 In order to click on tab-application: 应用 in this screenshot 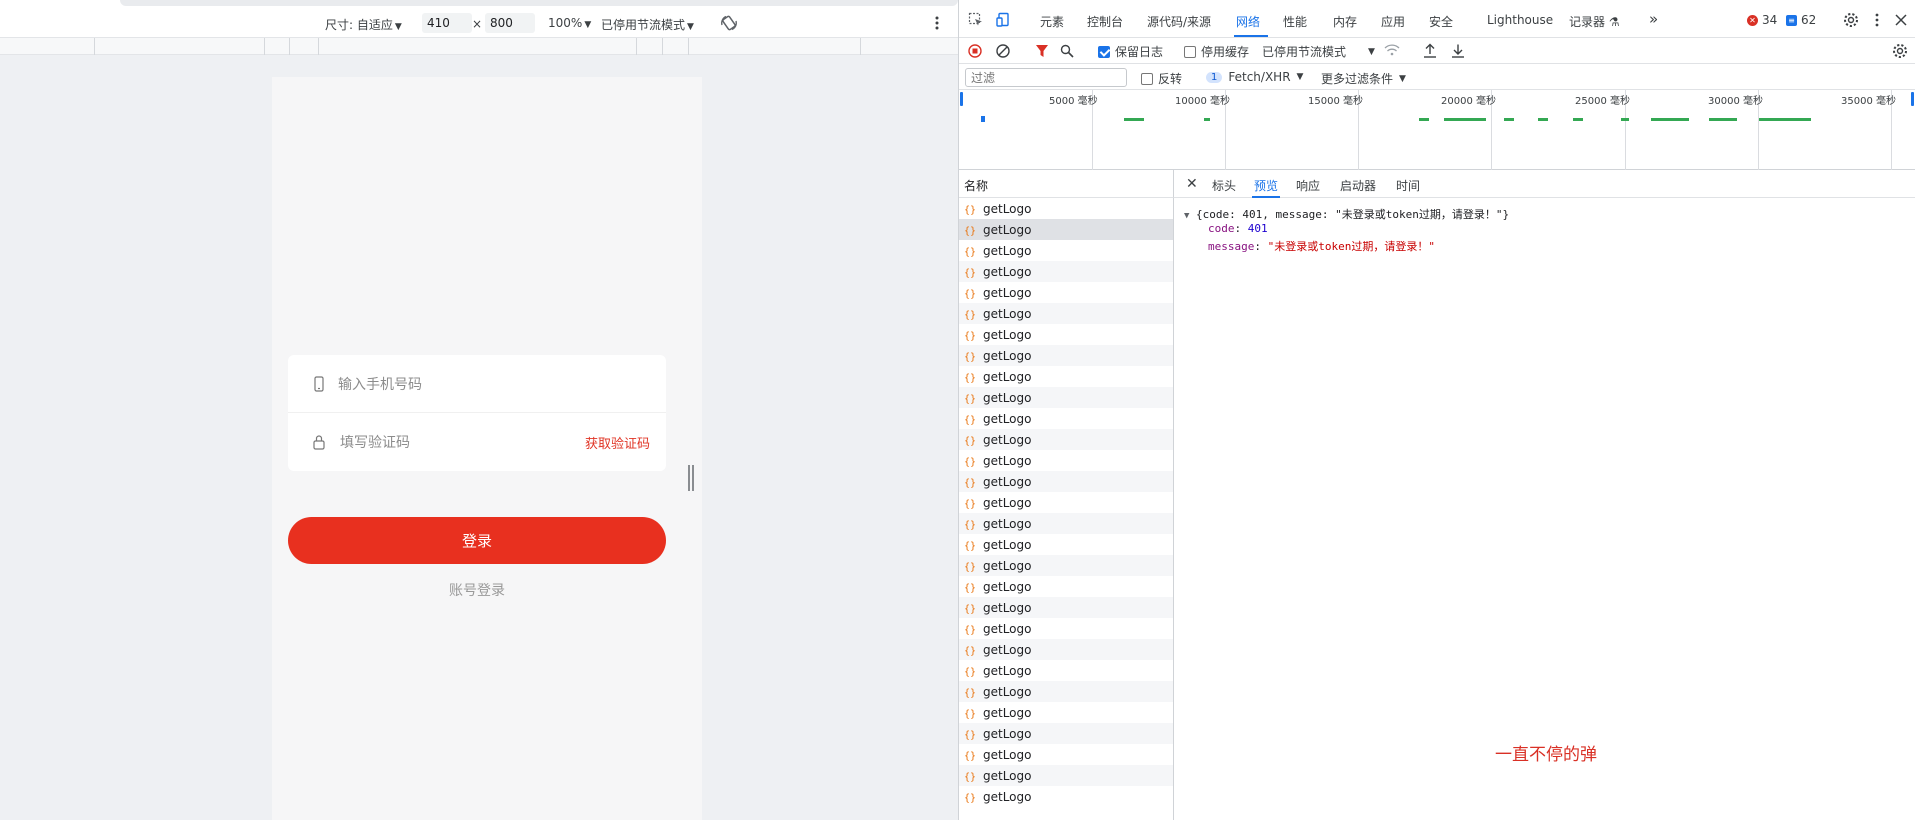, I will do `click(1393, 21)`.